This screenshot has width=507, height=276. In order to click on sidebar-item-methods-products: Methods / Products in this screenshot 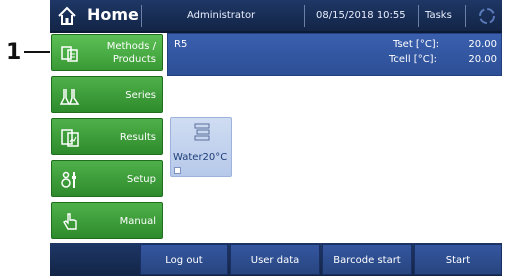, I will do `click(107, 52)`.